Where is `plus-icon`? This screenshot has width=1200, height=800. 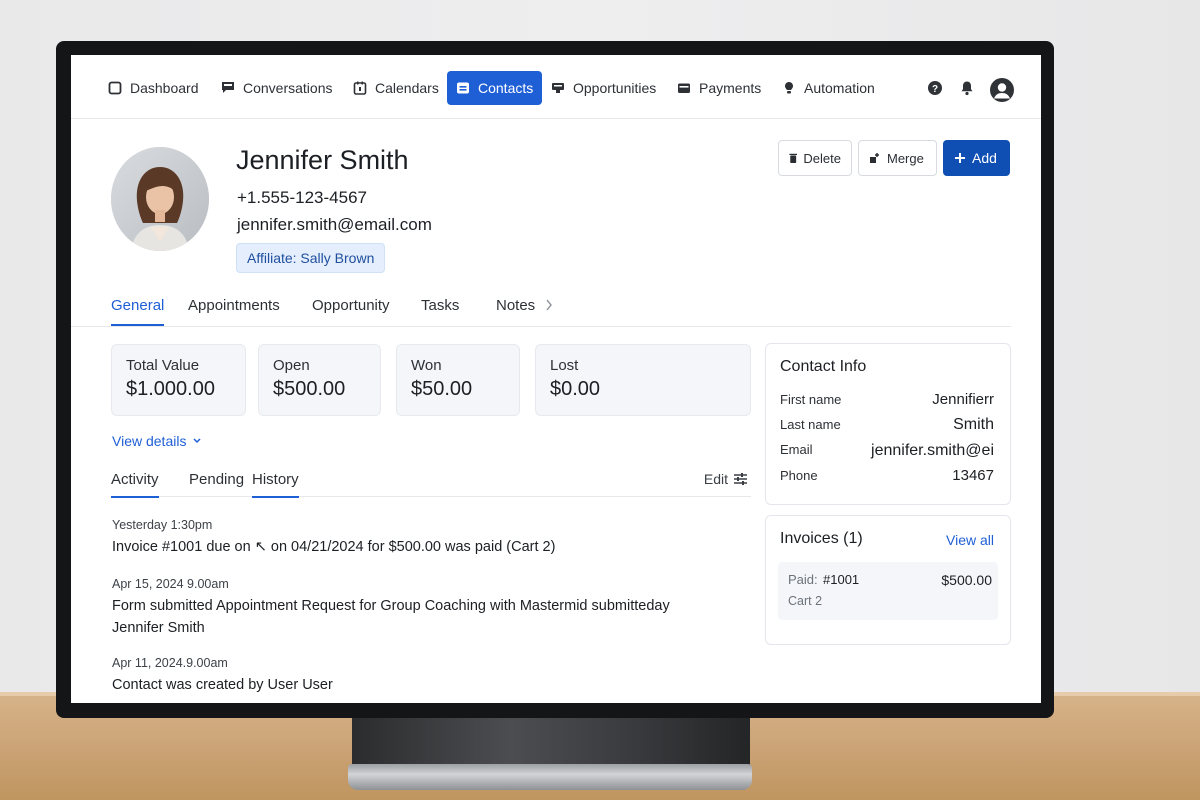 plus-icon is located at coordinates (960, 158).